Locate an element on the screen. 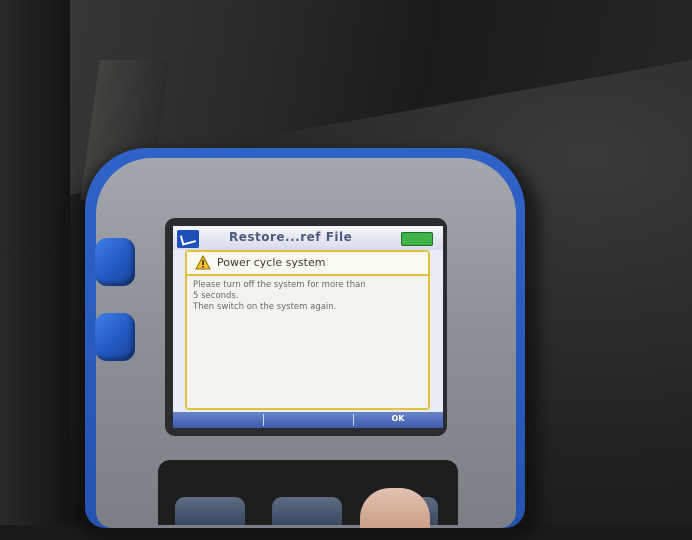 The image size is (692, 540). softkey-middle-button is located at coordinates (307, 511).